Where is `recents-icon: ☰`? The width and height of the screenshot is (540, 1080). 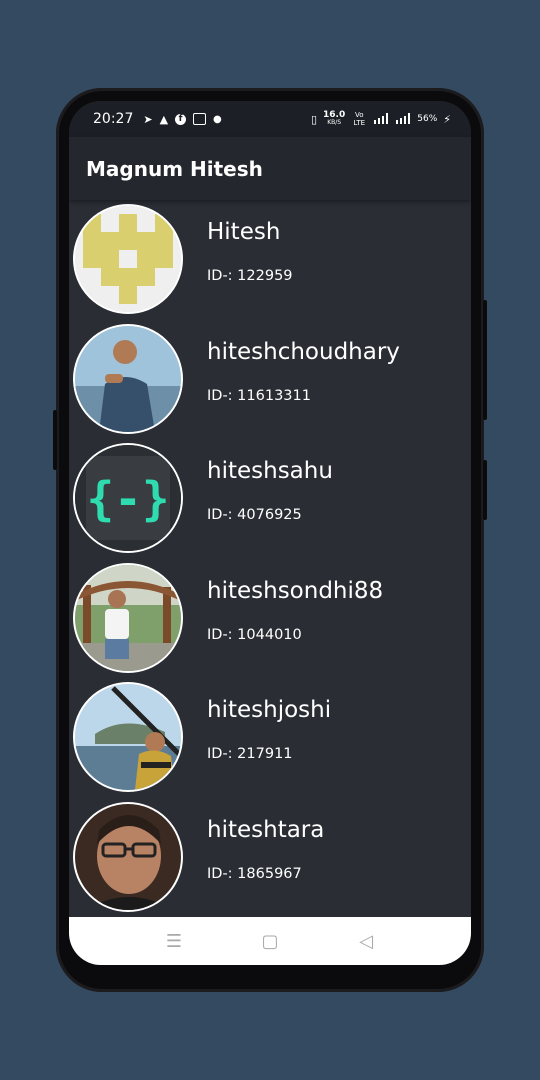
recents-icon: ☰ is located at coordinates (174, 941).